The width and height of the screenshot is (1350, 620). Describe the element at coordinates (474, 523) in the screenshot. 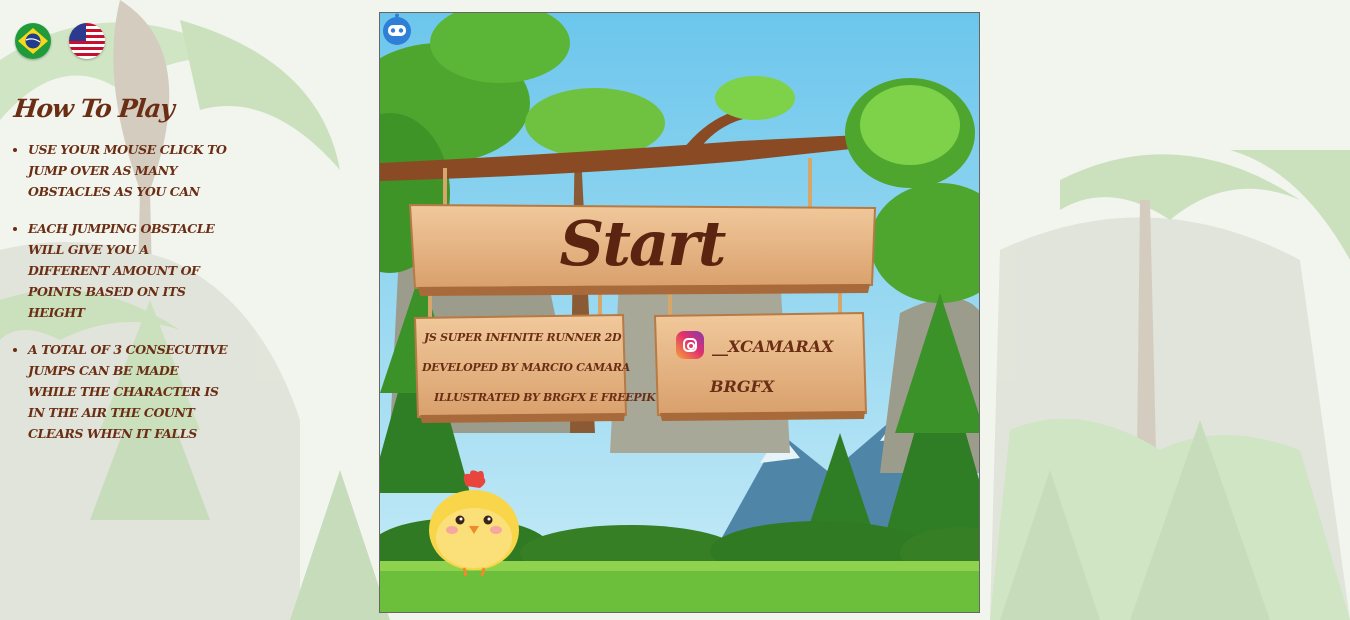

I see `chick-character` at that location.